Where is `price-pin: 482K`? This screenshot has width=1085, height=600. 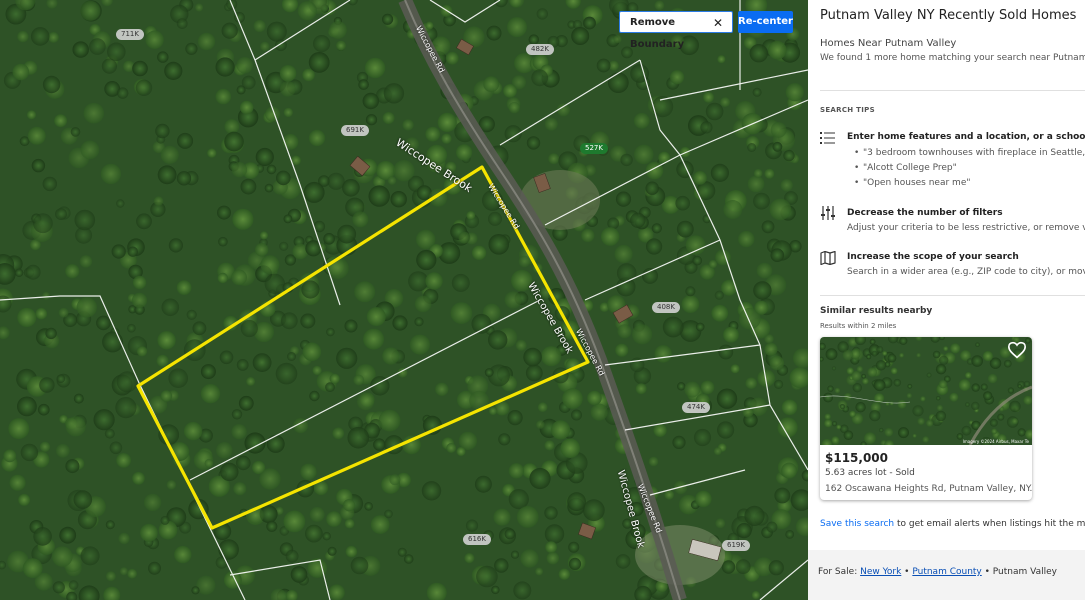 price-pin: 482K is located at coordinates (540, 49).